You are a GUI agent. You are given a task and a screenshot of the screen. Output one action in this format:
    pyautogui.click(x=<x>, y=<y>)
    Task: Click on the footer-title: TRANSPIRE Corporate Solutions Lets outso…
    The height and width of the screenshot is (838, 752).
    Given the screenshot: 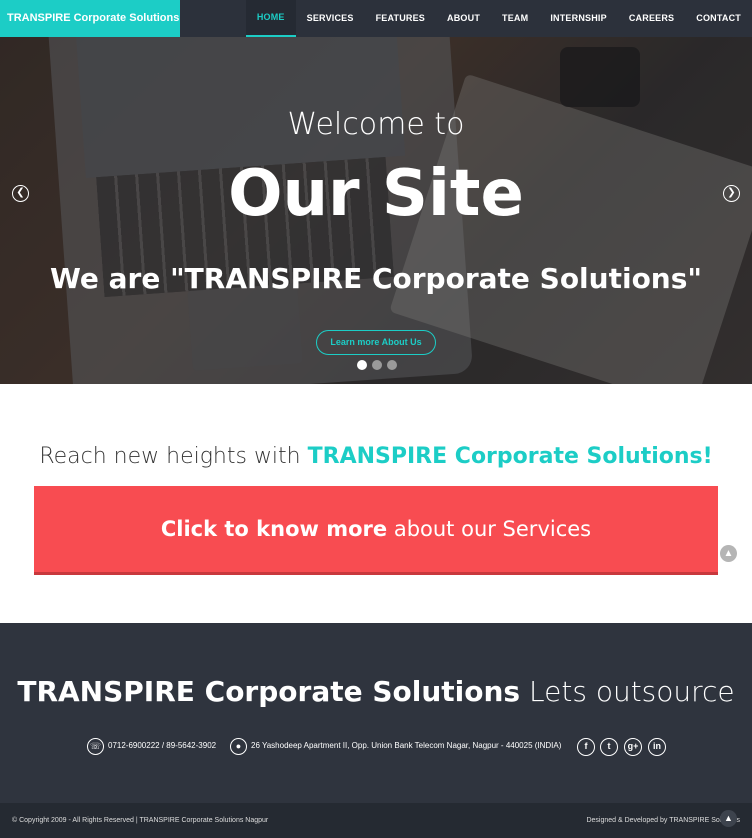 What is the action you would take?
    pyautogui.click(x=376, y=691)
    